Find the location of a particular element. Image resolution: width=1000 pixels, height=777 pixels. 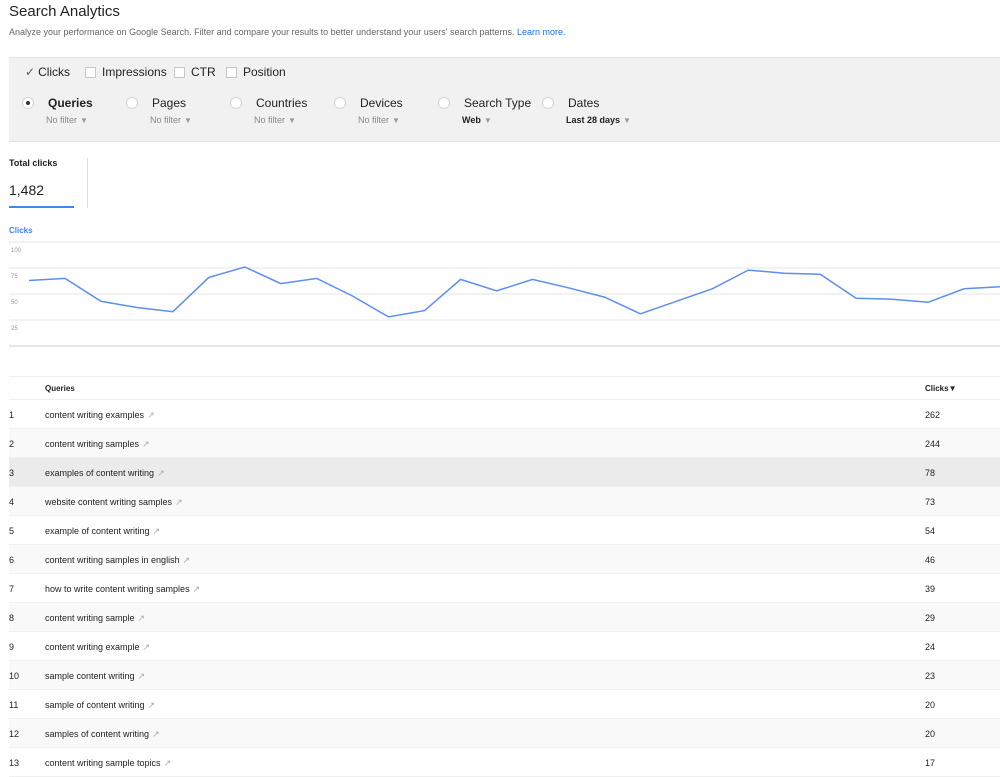

row-query: sample of content writing is located at coordinates (95, 705).